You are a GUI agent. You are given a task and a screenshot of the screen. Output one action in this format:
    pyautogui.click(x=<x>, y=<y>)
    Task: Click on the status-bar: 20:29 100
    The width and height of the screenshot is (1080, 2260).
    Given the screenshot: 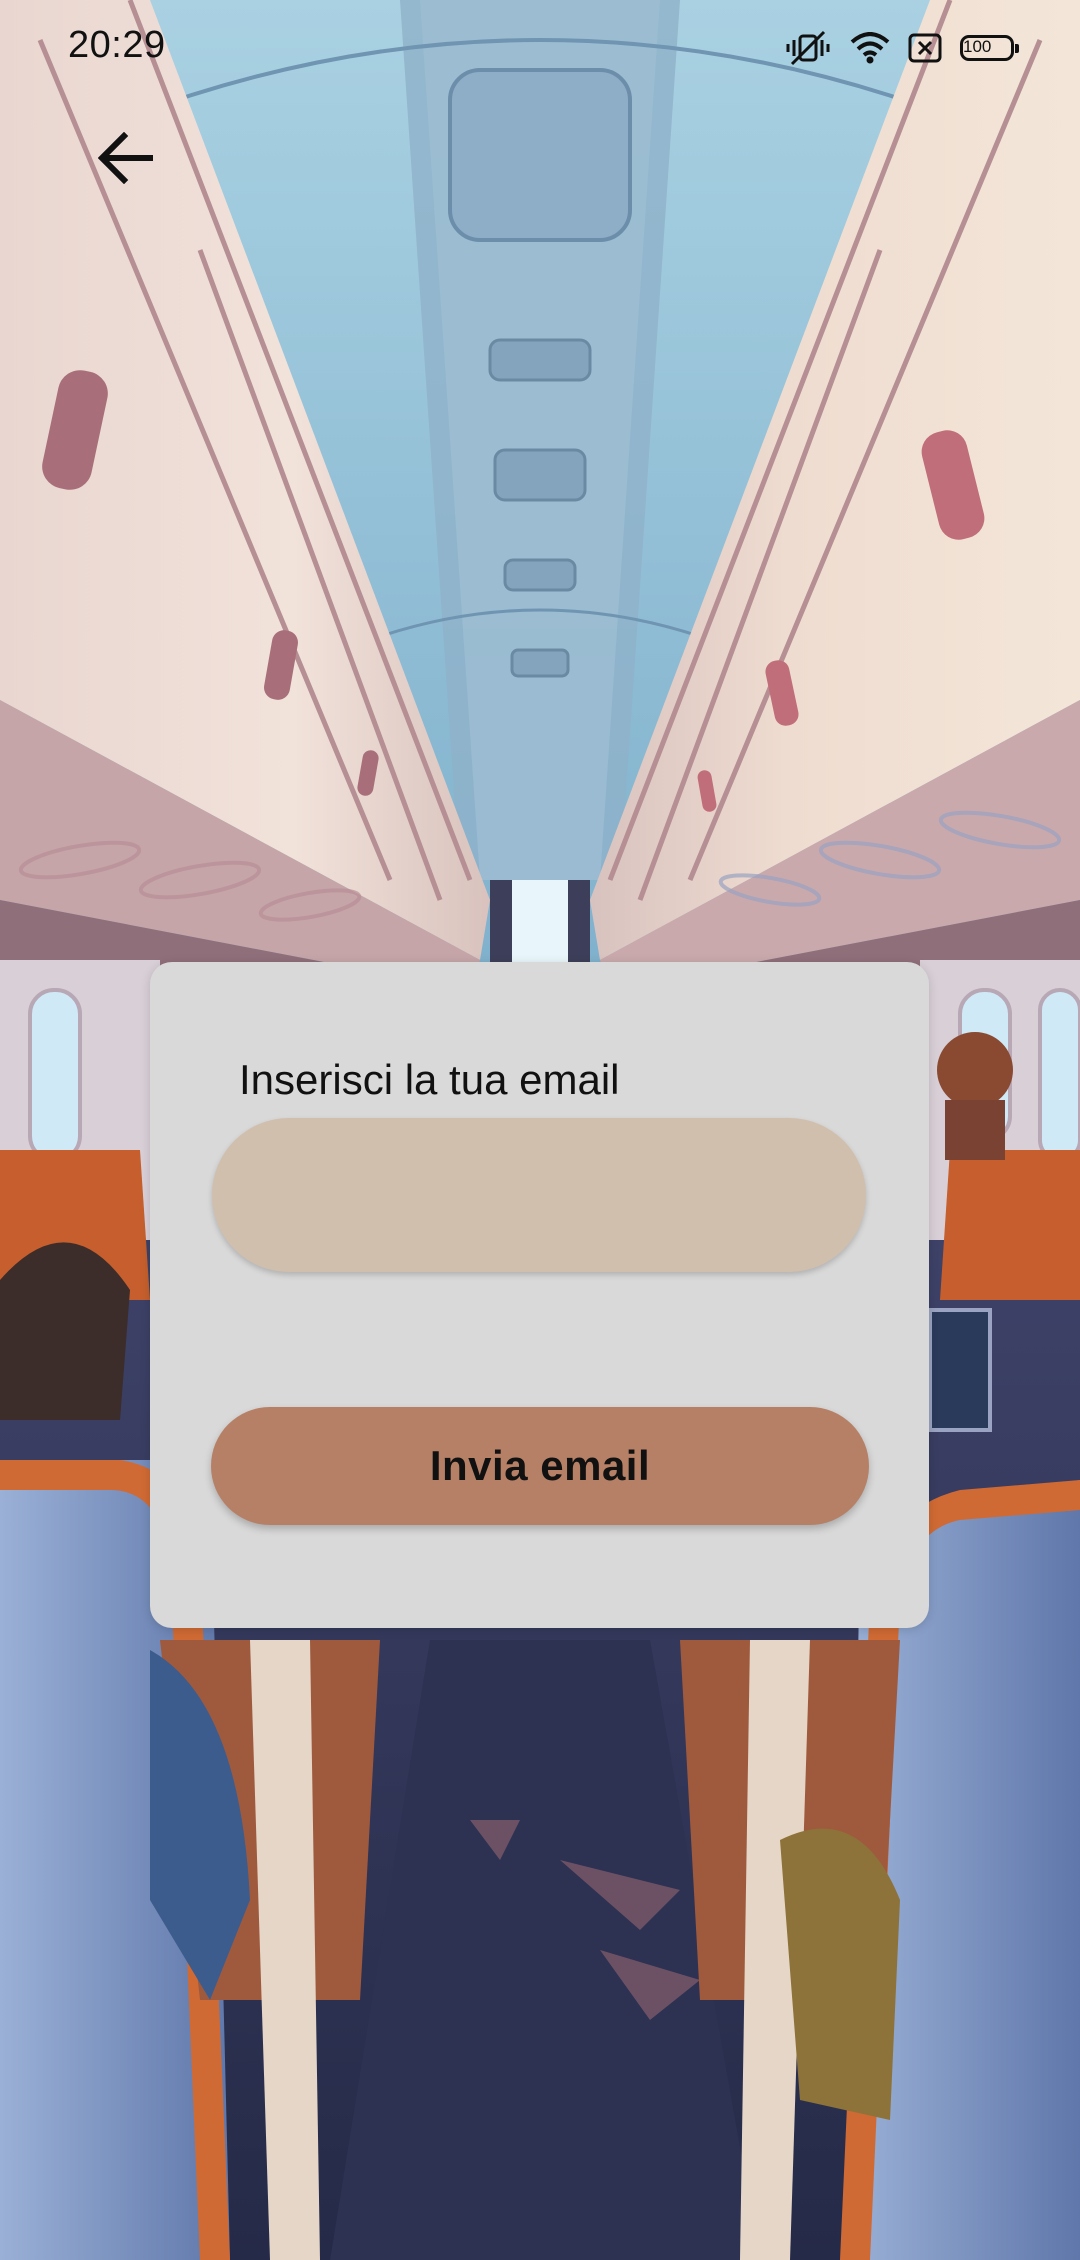 What is the action you would take?
    pyautogui.click(x=540, y=48)
    